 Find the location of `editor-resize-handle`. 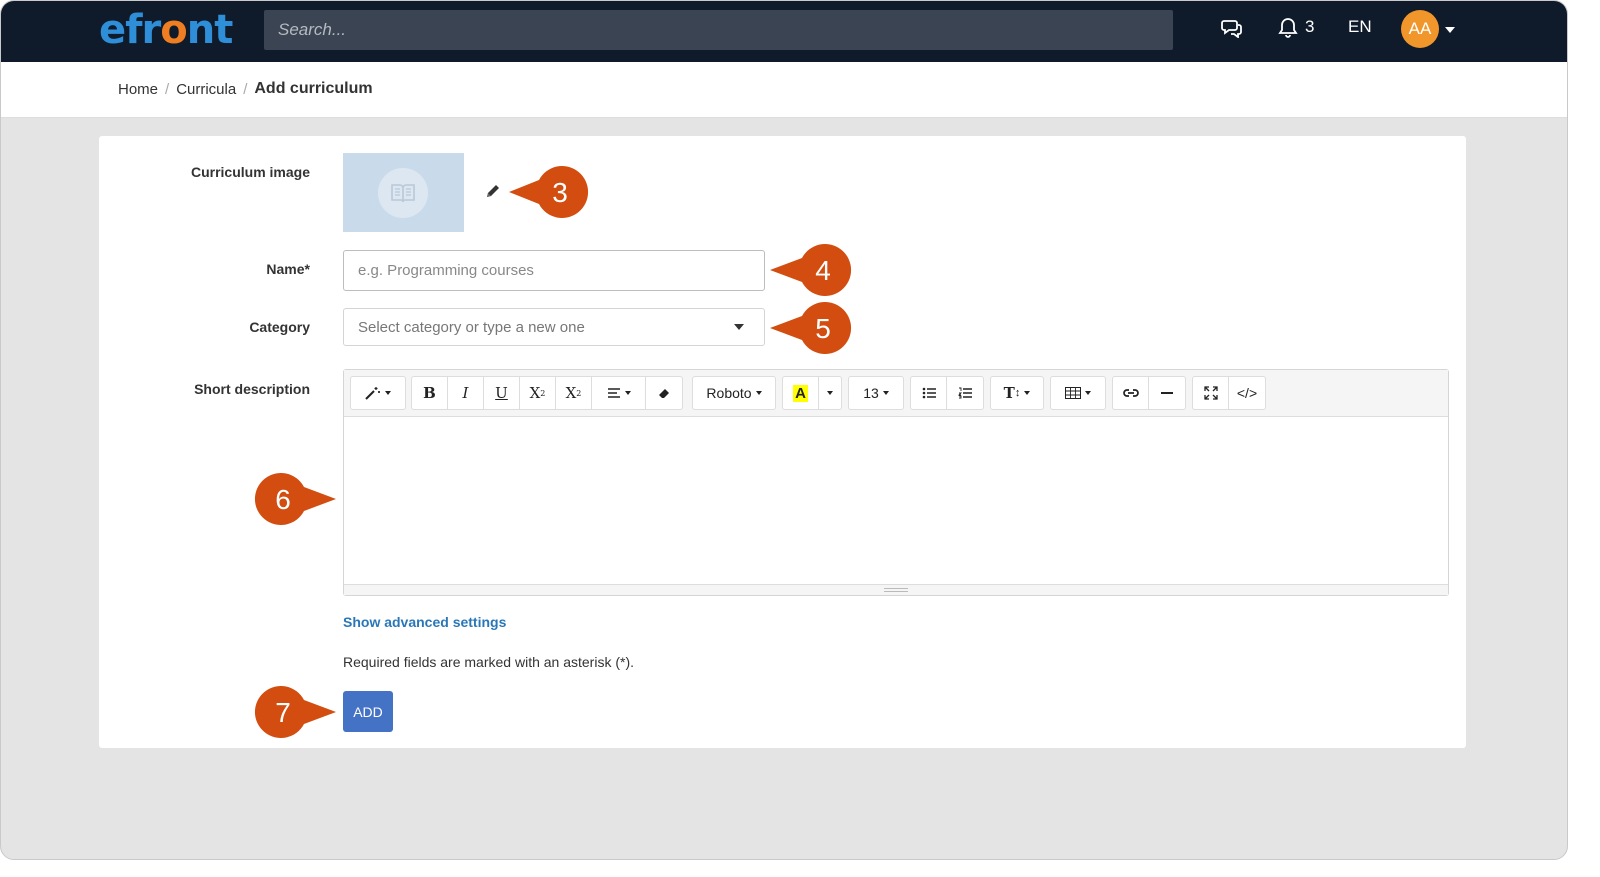

editor-resize-handle is located at coordinates (896, 589).